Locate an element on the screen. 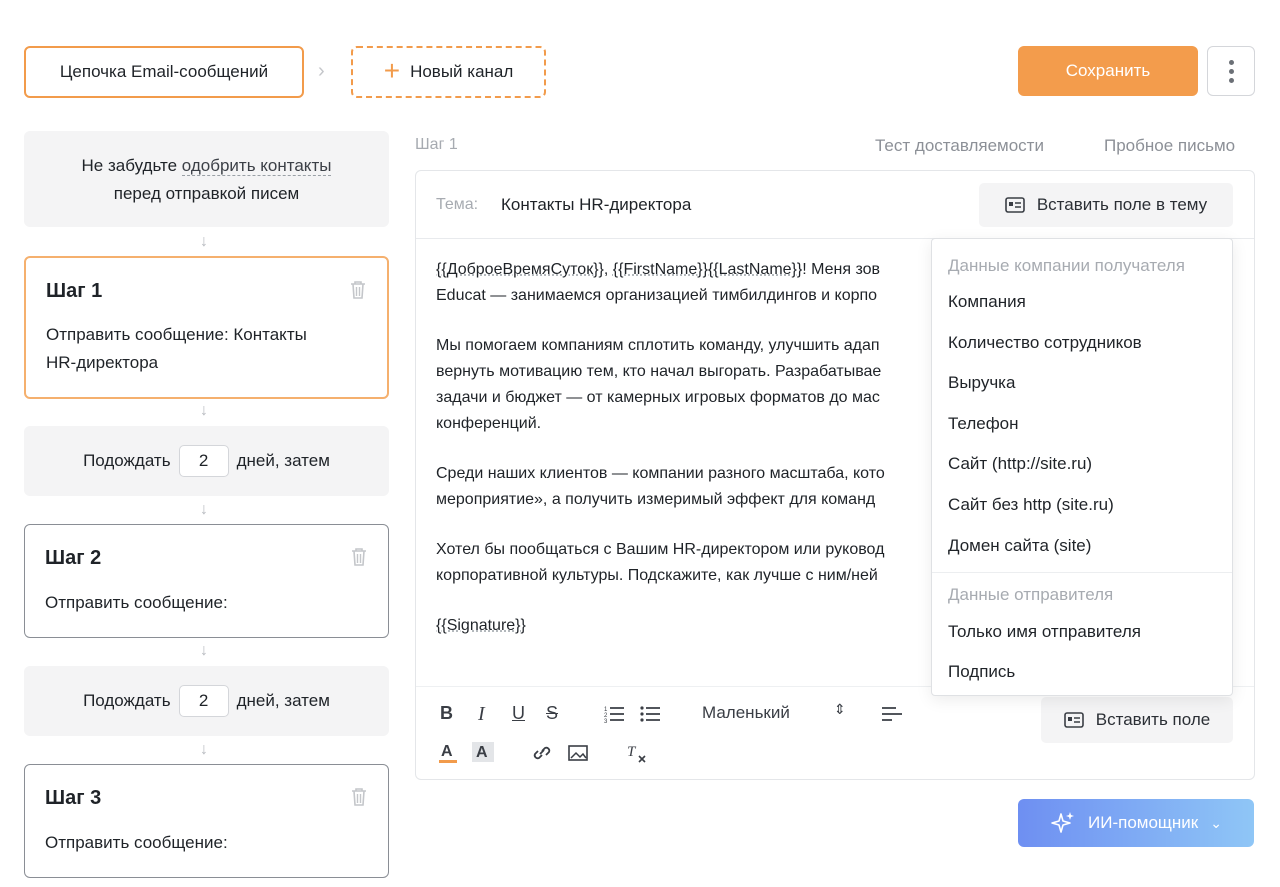  new-channel-button: + Новый канал is located at coordinates (448, 72).